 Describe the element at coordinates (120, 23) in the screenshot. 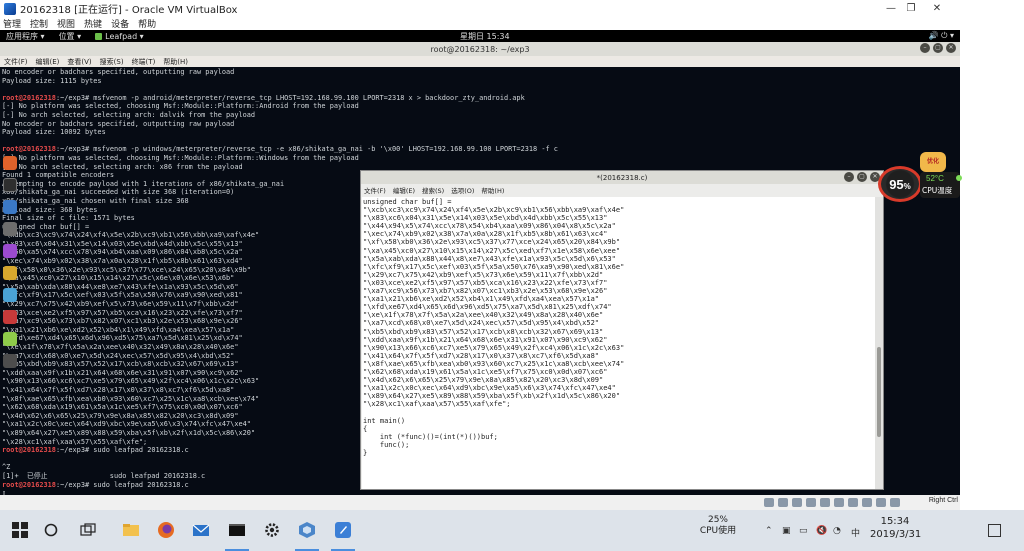

I see `menu-devices: 设备` at that location.